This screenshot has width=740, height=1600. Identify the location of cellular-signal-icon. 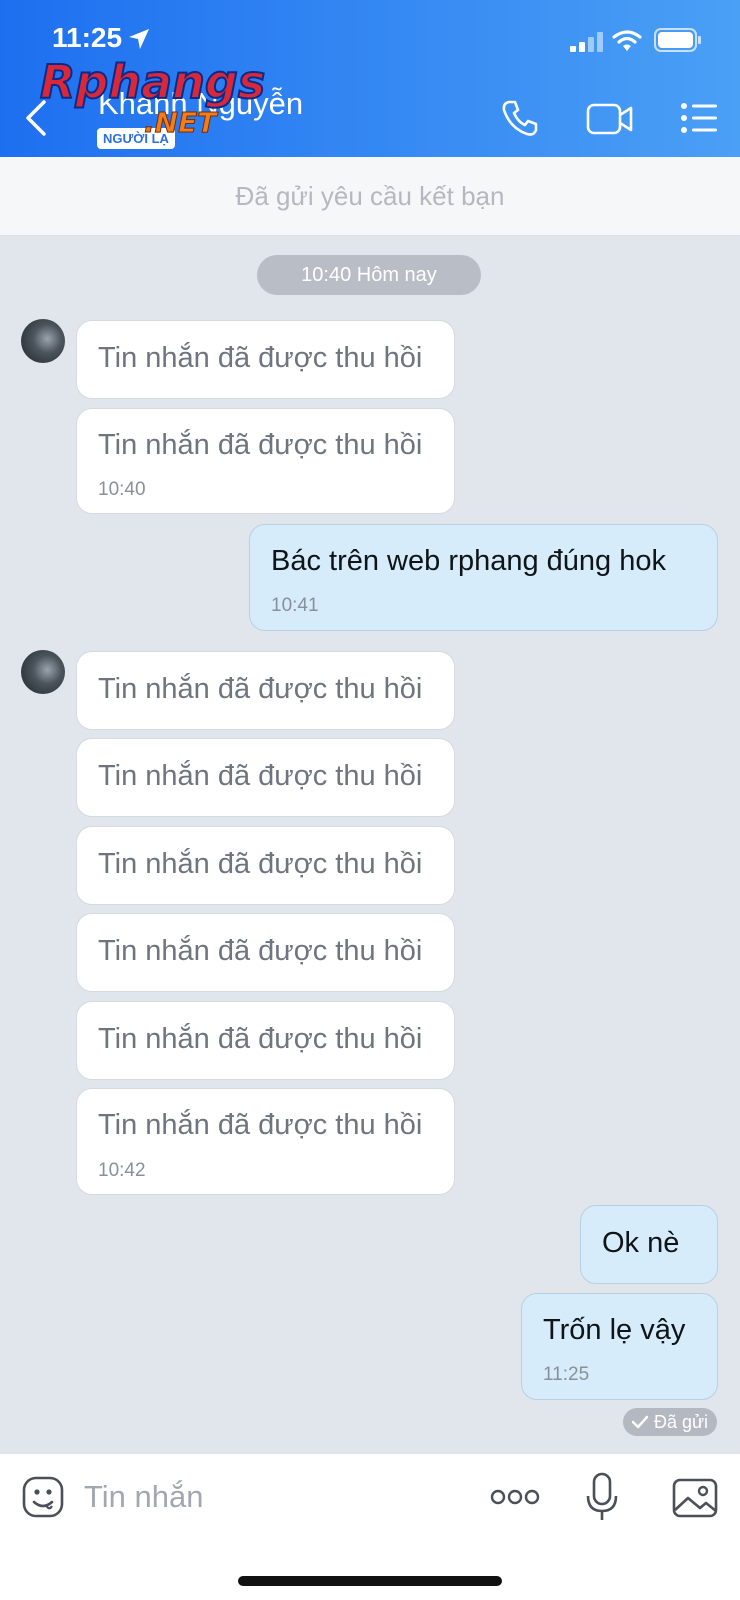
(586, 42).